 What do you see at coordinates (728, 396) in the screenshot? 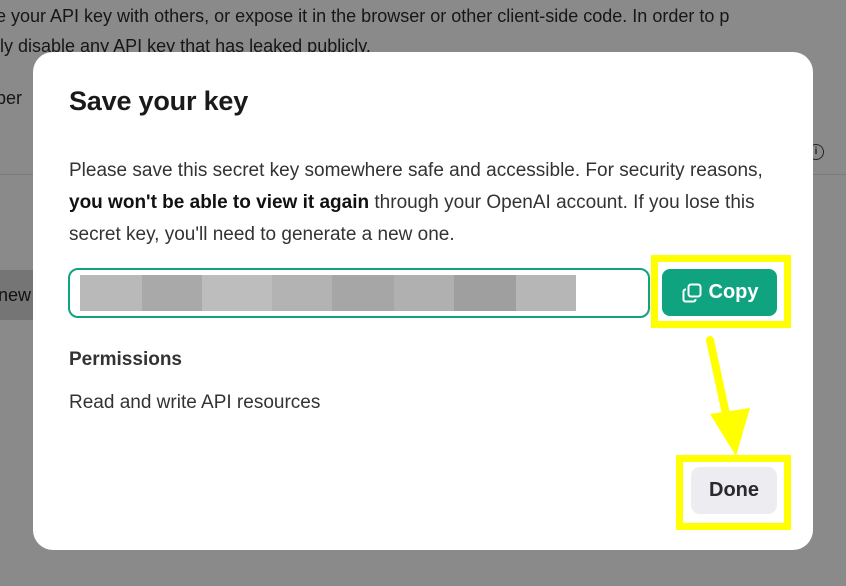
I see `annotation-arrow-icon` at bounding box center [728, 396].